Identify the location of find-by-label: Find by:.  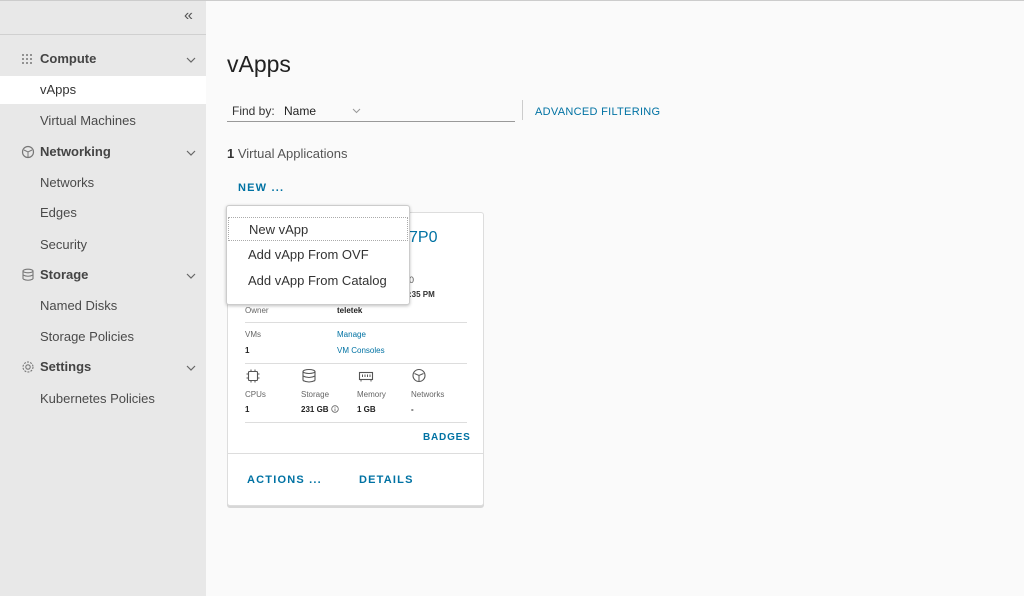
(253, 111).